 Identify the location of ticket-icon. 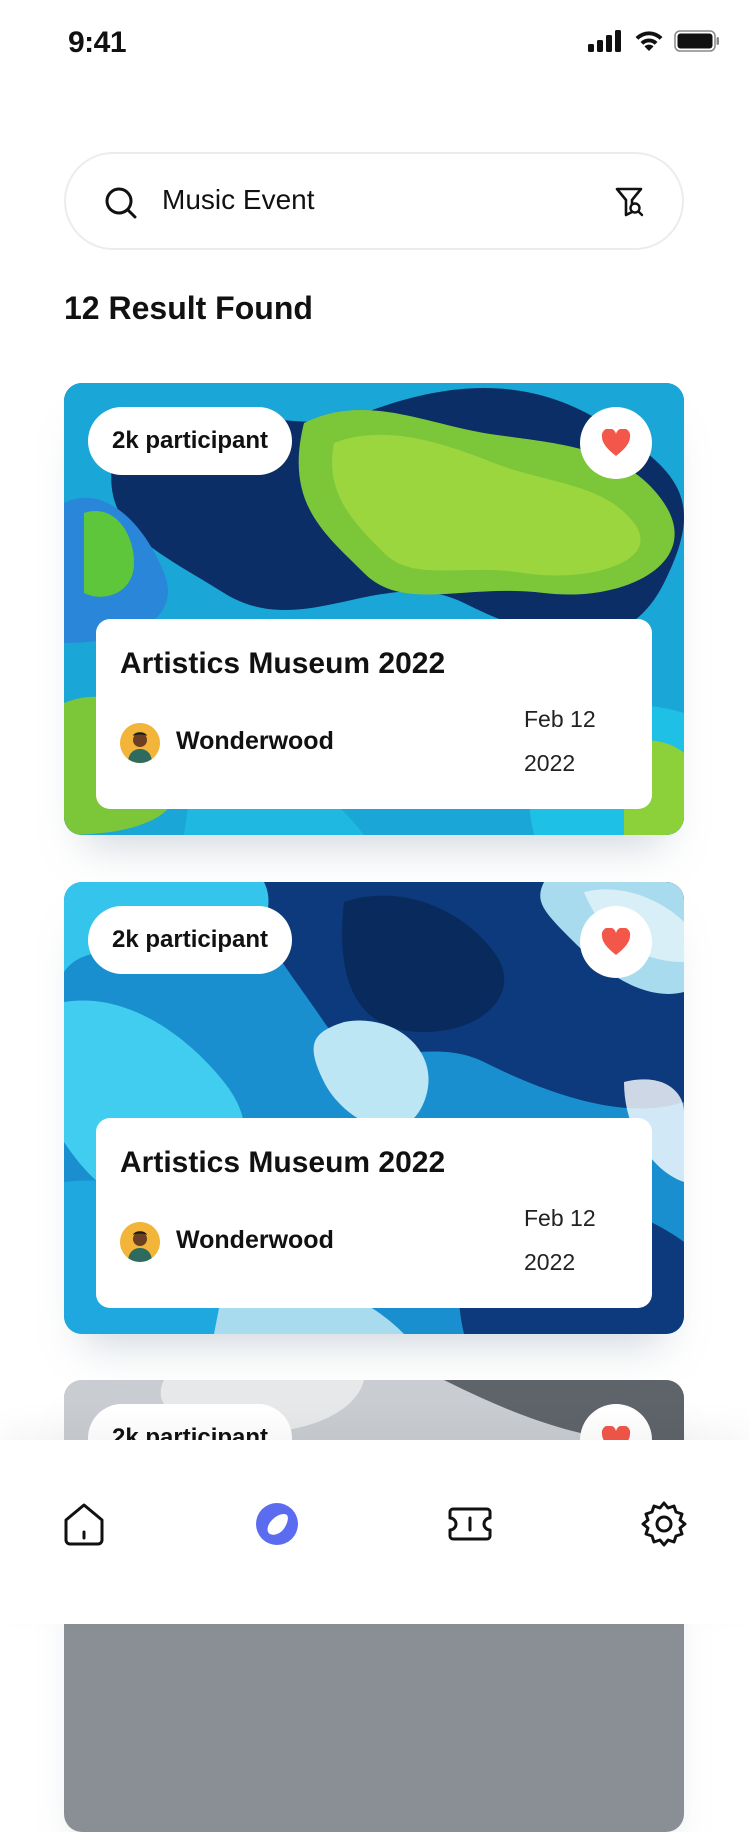
(470, 1524).